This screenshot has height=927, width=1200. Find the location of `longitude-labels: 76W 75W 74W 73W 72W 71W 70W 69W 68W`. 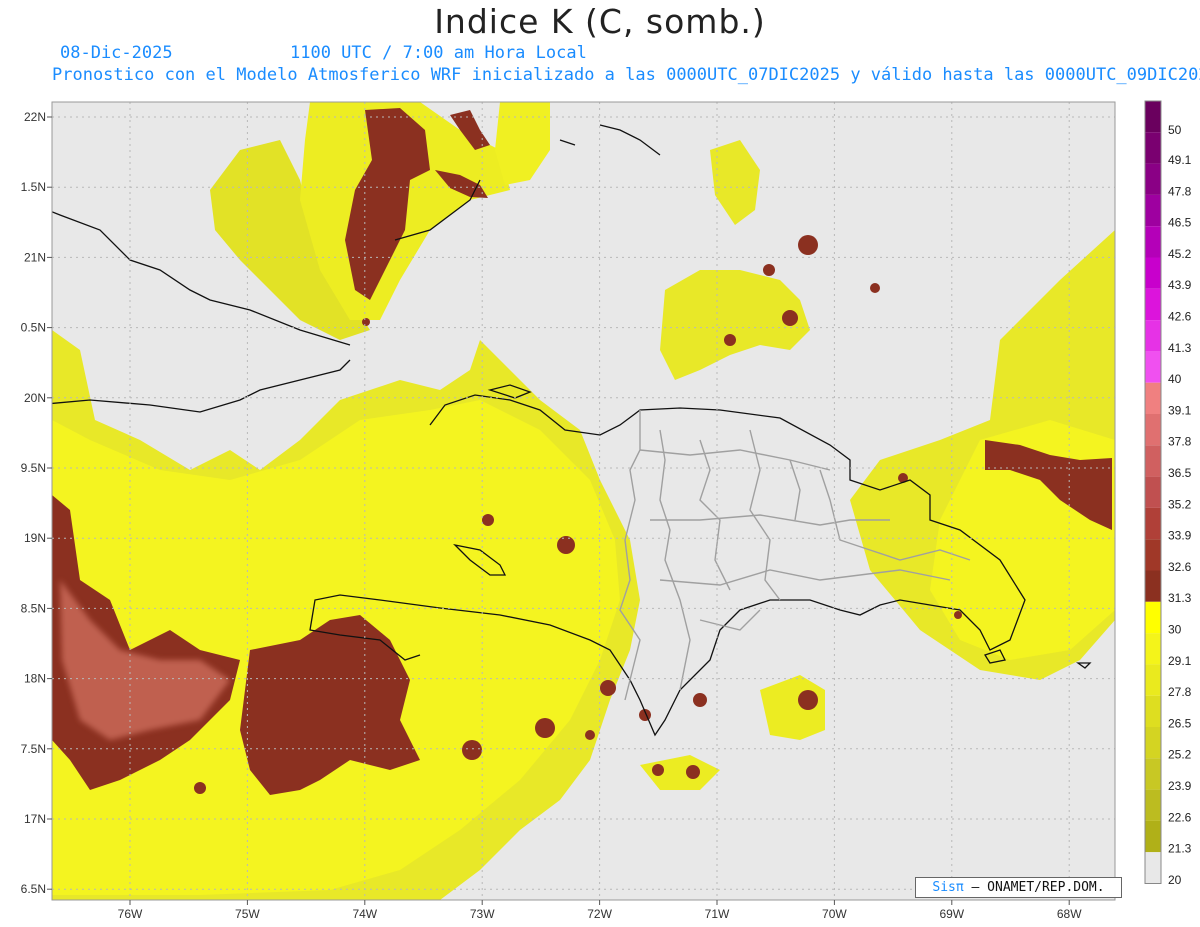

longitude-labels: 76W 75W 74W 73W 72W 71W 70W 69W 68W is located at coordinates (600, 910).